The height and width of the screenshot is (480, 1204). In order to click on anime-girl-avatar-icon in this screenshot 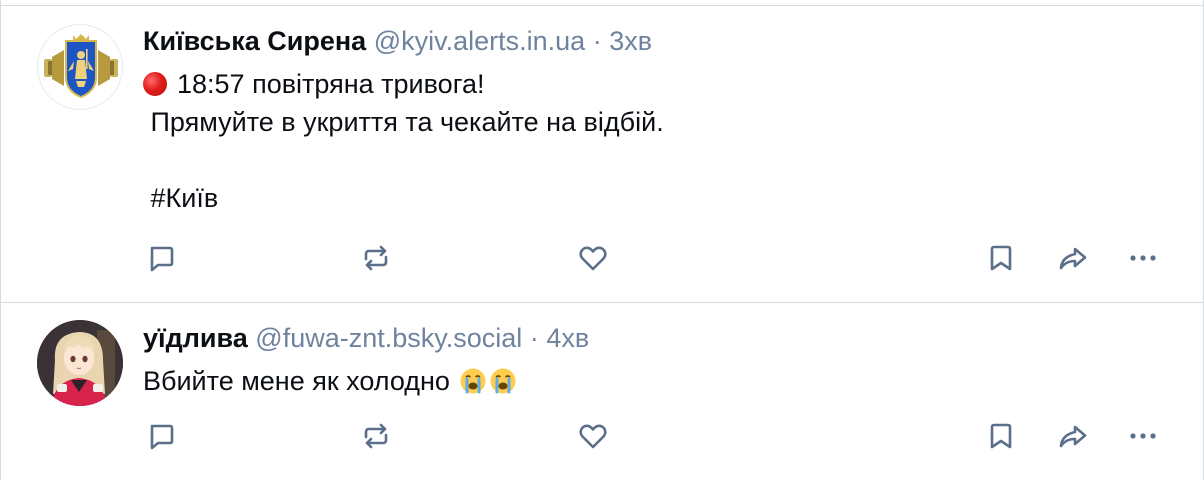, I will do `click(80, 363)`.